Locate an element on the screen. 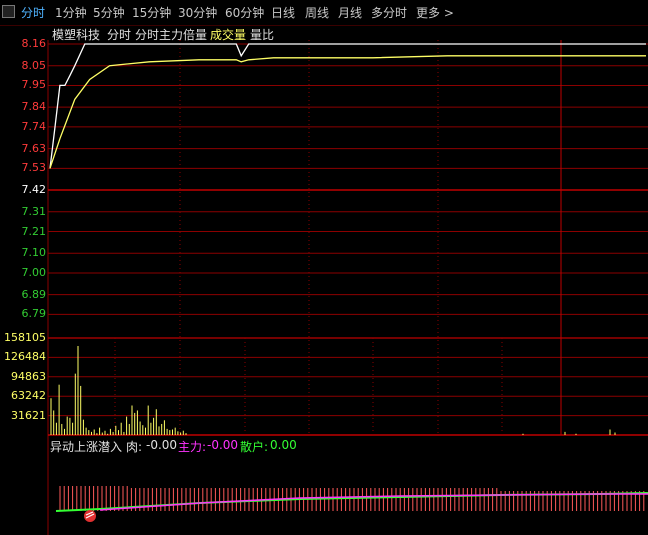 The height and width of the screenshot is (535, 648). volume-tick-label: 63242 is located at coordinates (28, 396).